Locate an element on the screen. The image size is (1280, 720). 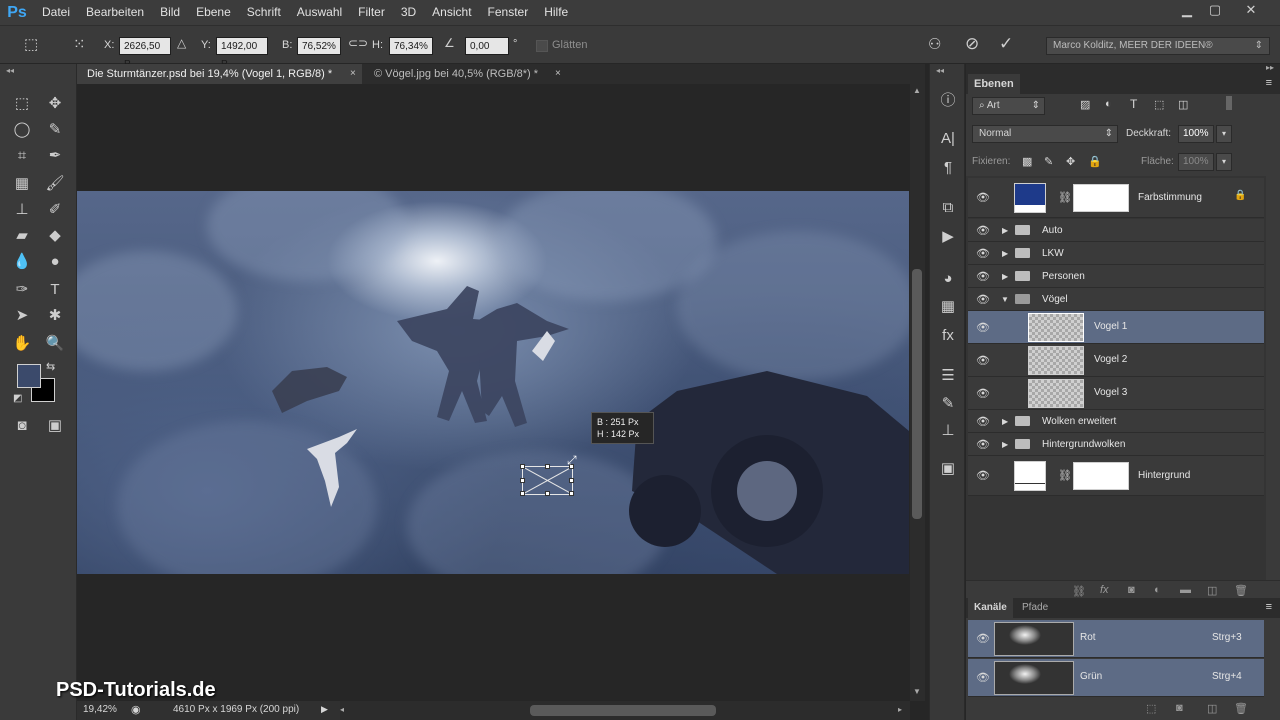
menu-auswahl: Auswahl is located at coordinates (319, 12).